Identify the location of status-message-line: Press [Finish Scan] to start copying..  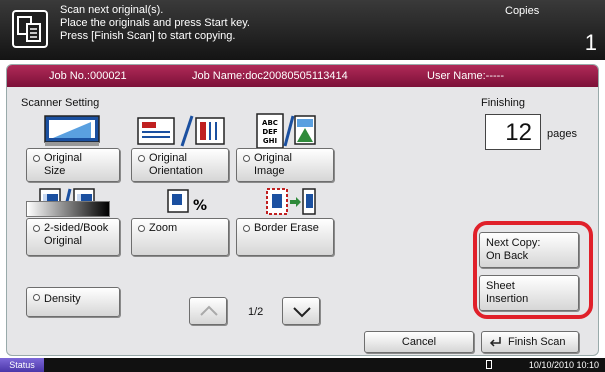
(148, 36).